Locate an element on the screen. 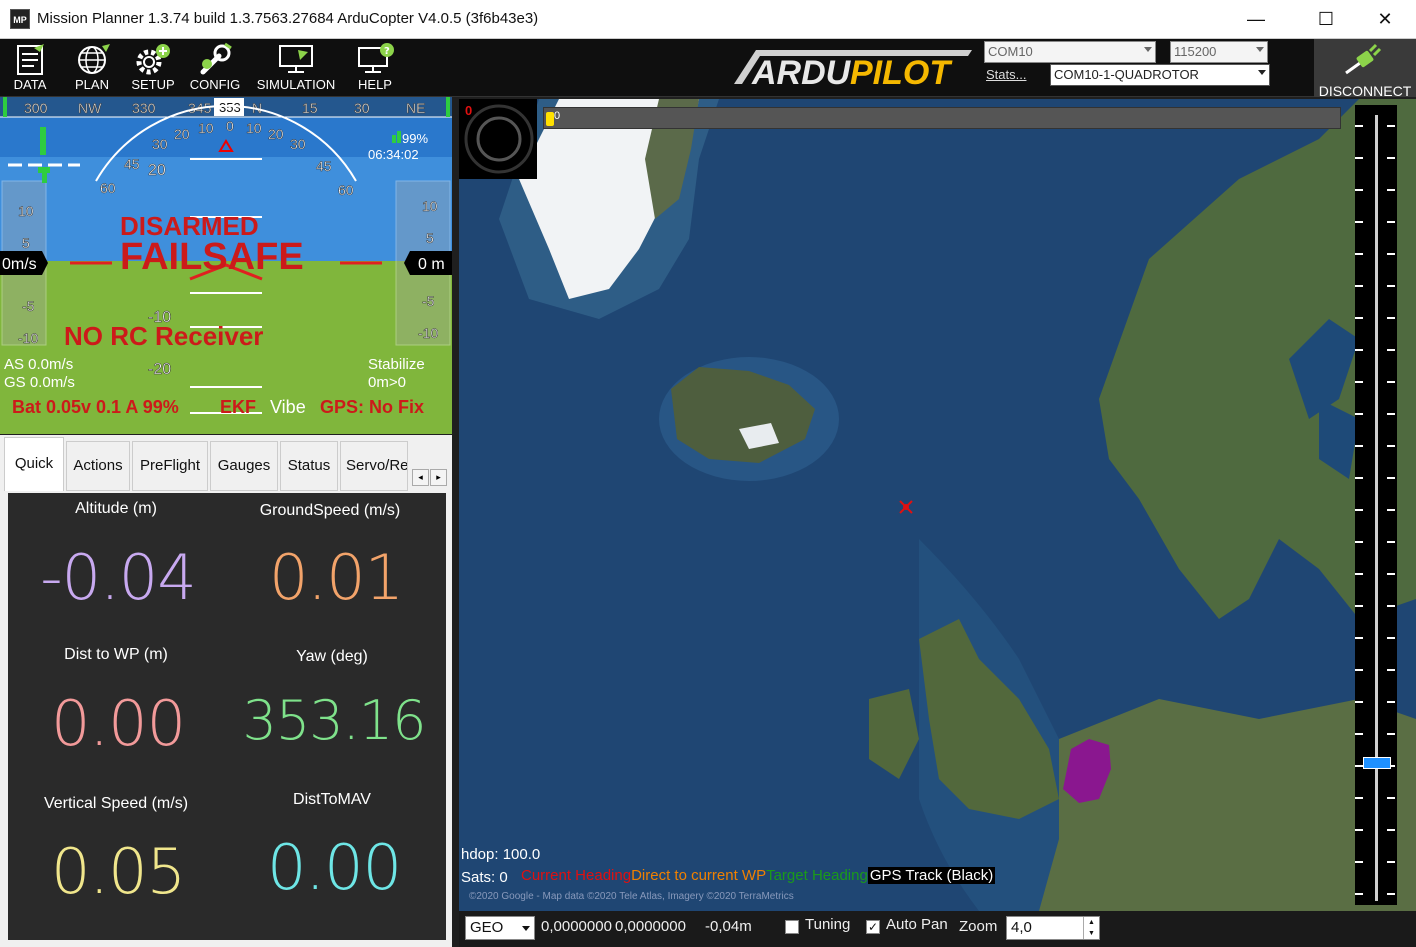 Image resolution: width=1416 pixels, height=947 pixels. disconnect-label: DISCONNECT is located at coordinates (1365, 91).